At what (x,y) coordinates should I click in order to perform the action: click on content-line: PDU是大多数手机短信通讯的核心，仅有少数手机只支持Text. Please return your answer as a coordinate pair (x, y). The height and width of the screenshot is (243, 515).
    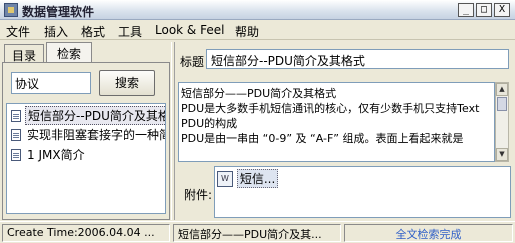
    Looking at the image, I should click on (330, 108).